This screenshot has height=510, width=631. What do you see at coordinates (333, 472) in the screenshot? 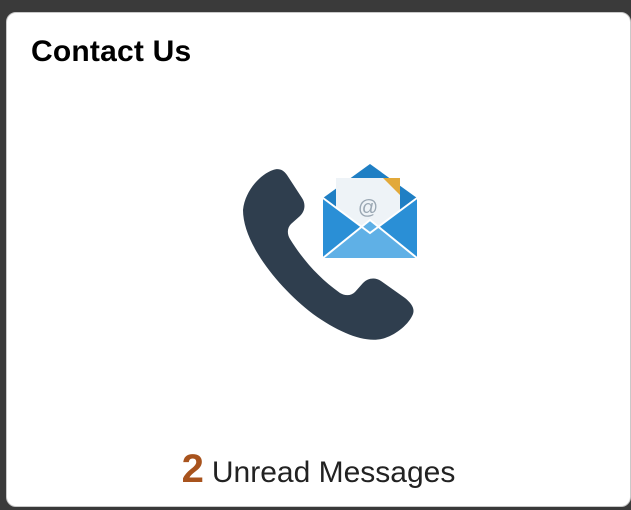
I see `unread-label: Unread Messages` at bounding box center [333, 472].